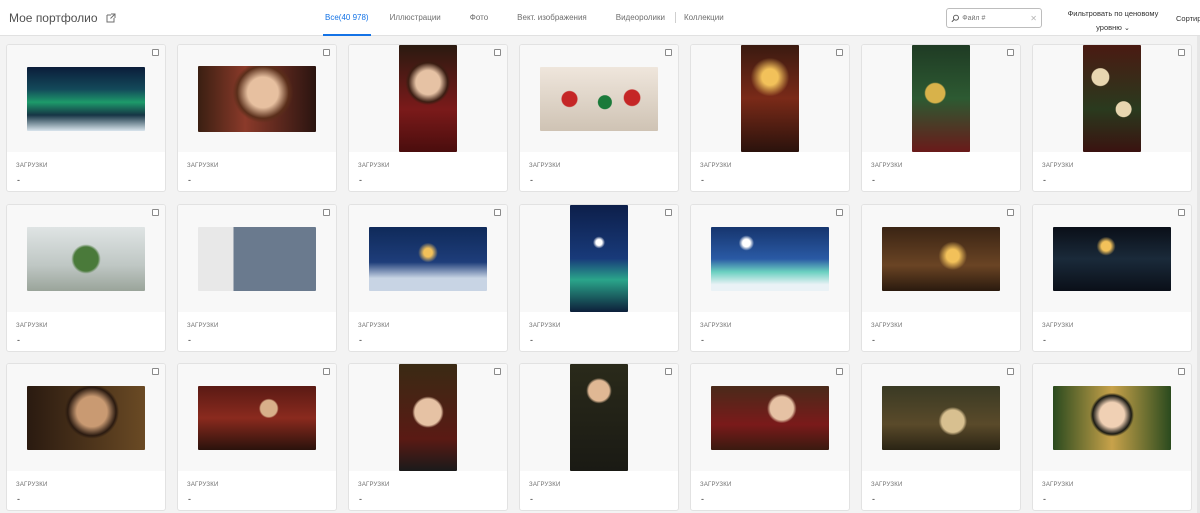 The width and height of the screenshot is (1200, 513). What do you see at coordinates (552, 18) in the screenshot?
I see `tab-vectors: Вект. изображения` at bounding box center [552, 18].